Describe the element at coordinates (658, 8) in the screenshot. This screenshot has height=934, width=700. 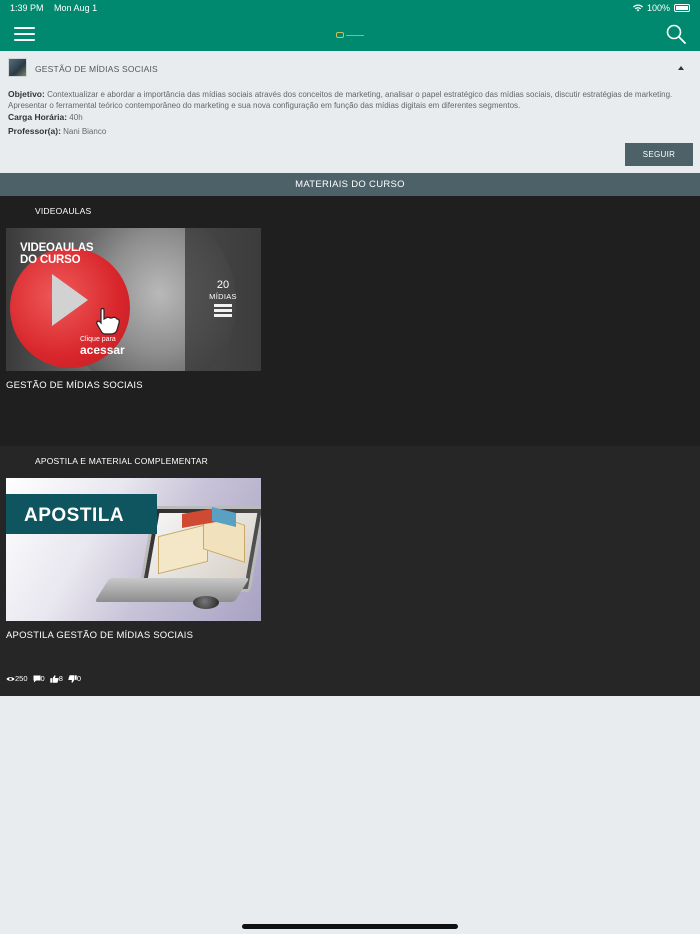
I see `battery-percent: 100%` at that location.